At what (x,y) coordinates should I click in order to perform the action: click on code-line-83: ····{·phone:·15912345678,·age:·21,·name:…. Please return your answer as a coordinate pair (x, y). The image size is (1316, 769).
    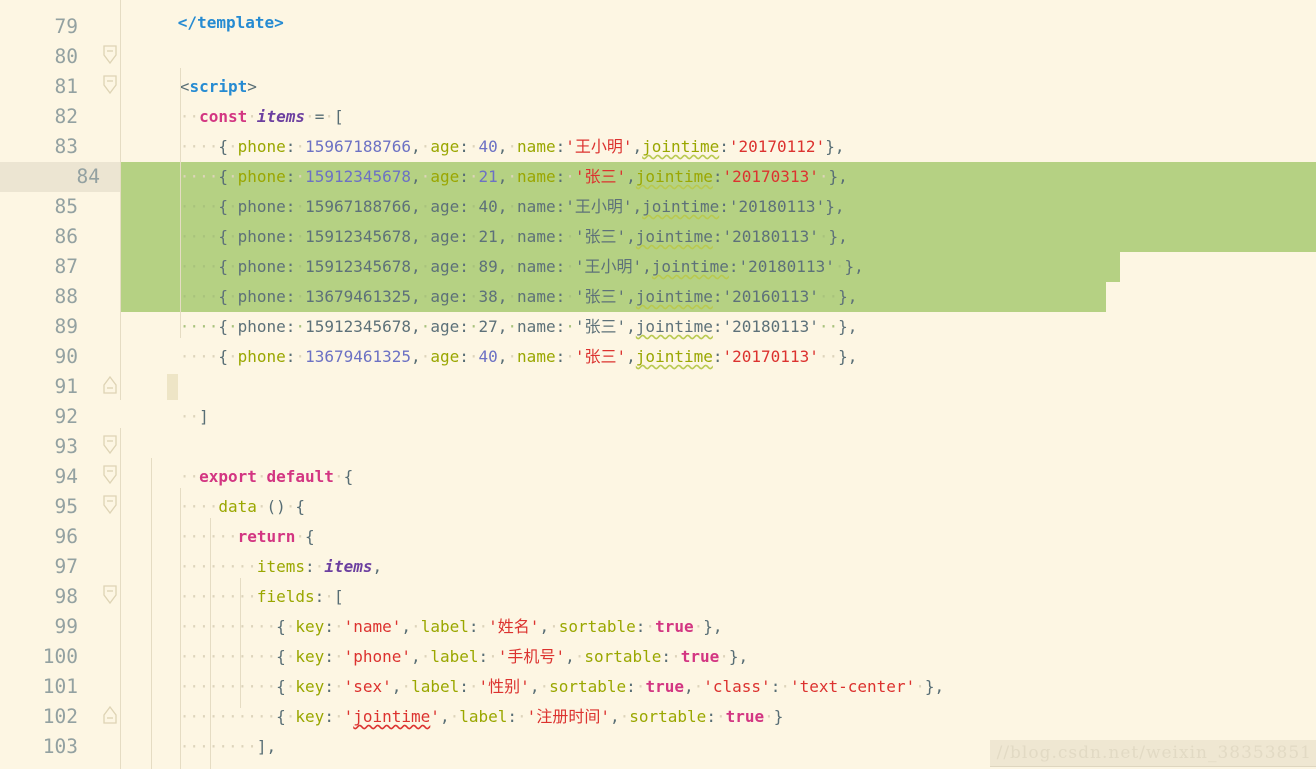
    Looking at the image, I should click on (485, 159).